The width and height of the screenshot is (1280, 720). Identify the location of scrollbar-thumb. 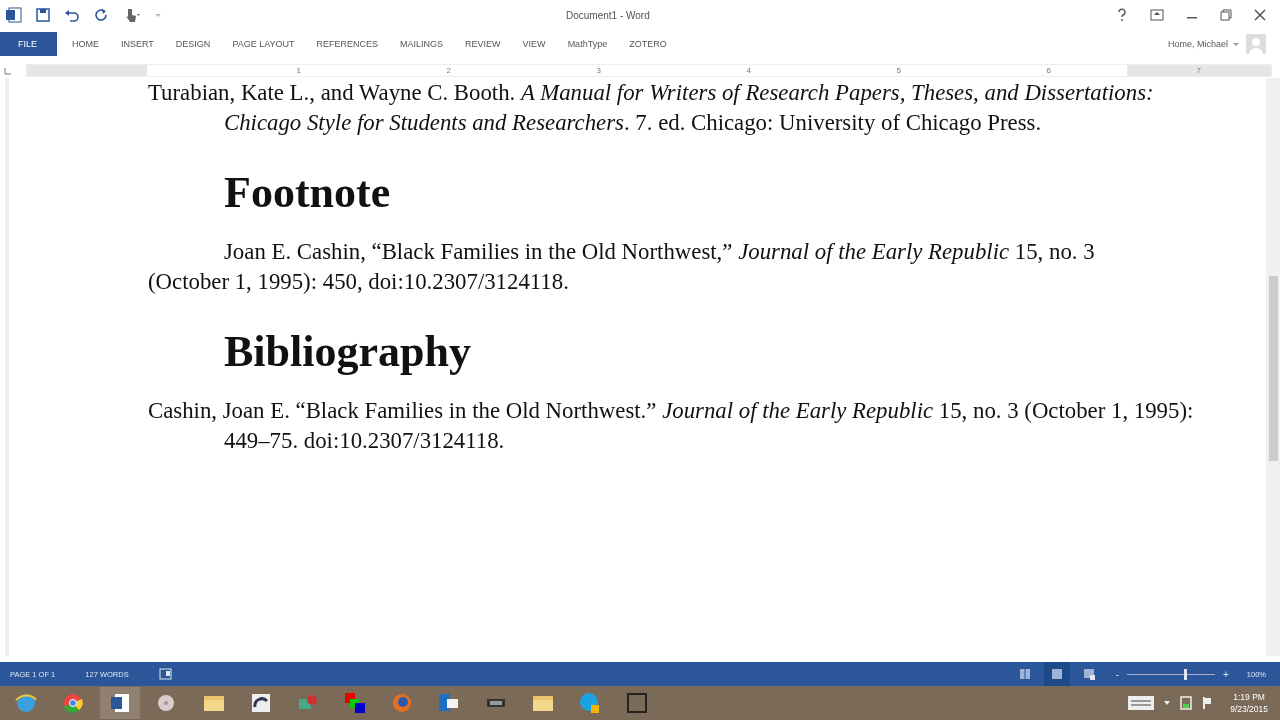
(1273, 368).